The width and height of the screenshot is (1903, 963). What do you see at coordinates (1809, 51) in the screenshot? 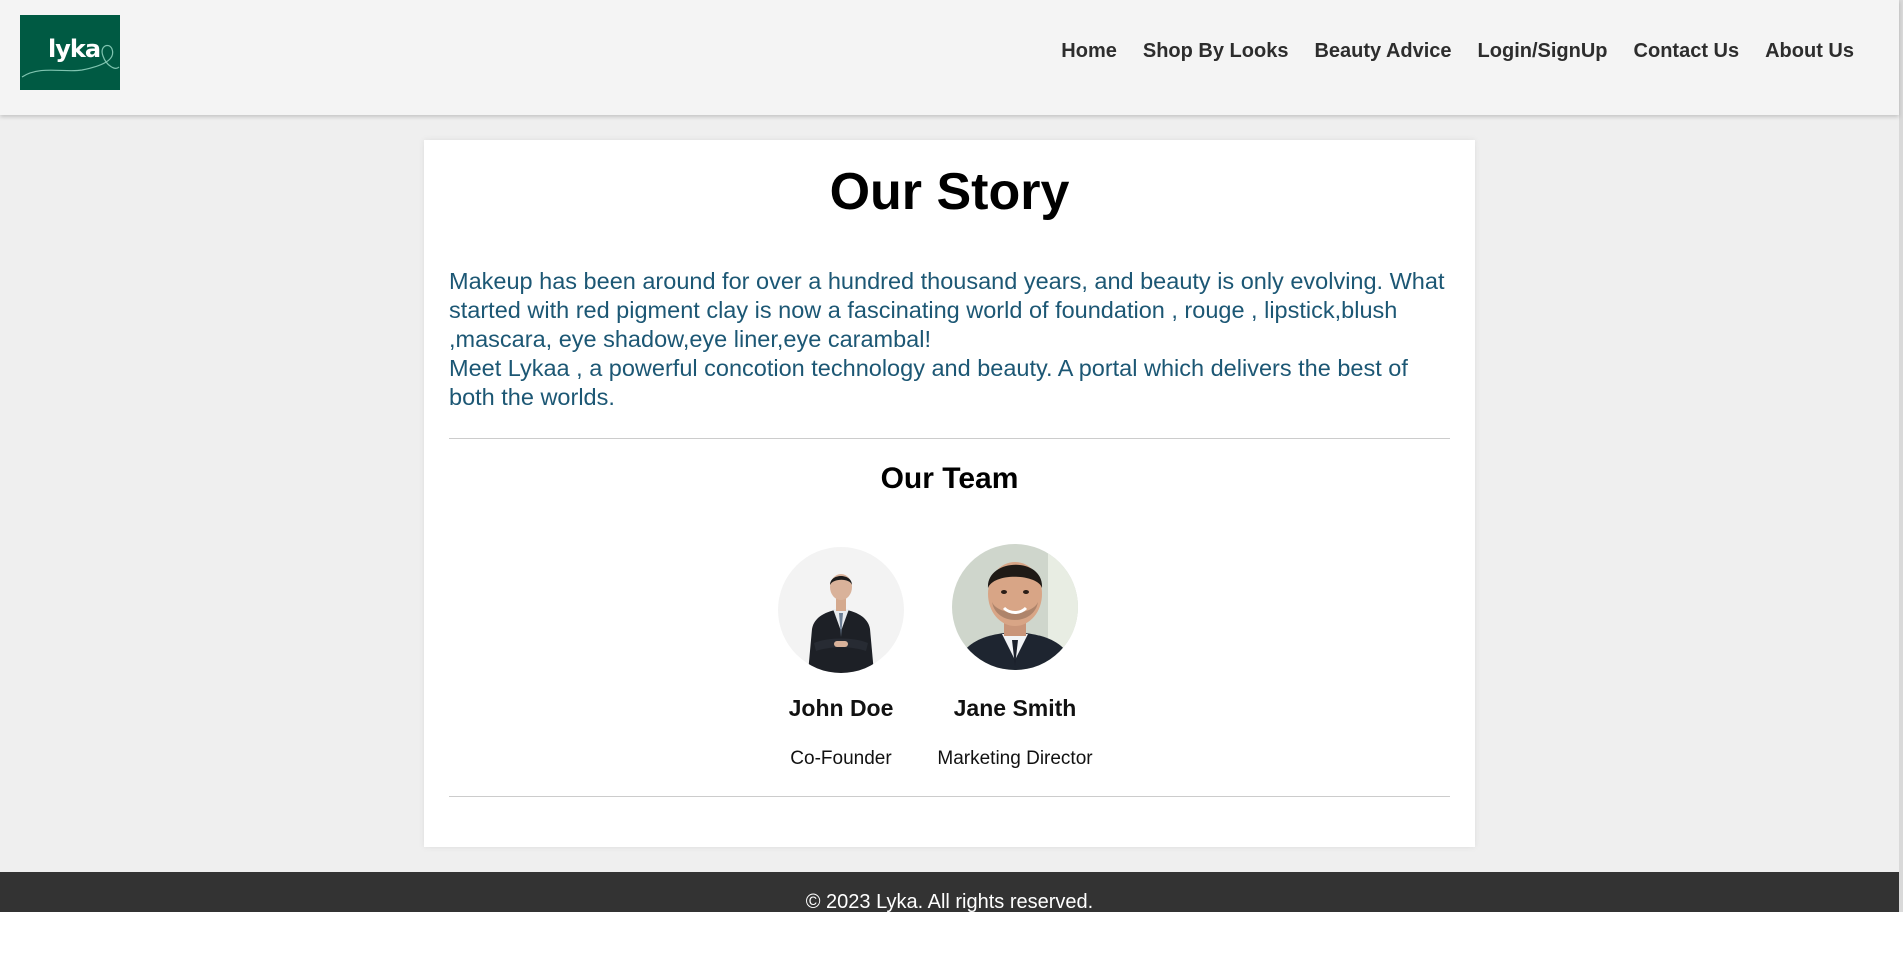
I see `nav-about-us: About Us` at bounding box center [1809, 51].